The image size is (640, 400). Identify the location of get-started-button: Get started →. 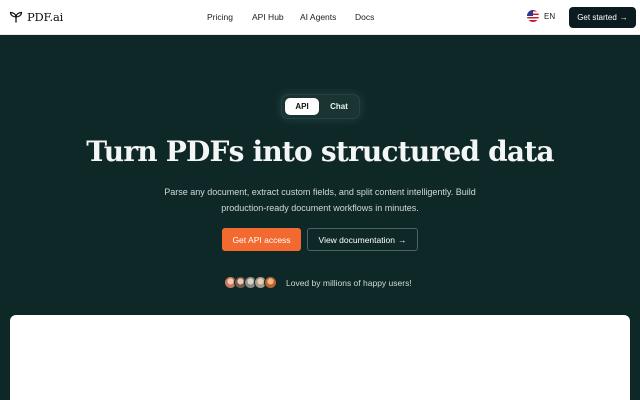
(602, 17).